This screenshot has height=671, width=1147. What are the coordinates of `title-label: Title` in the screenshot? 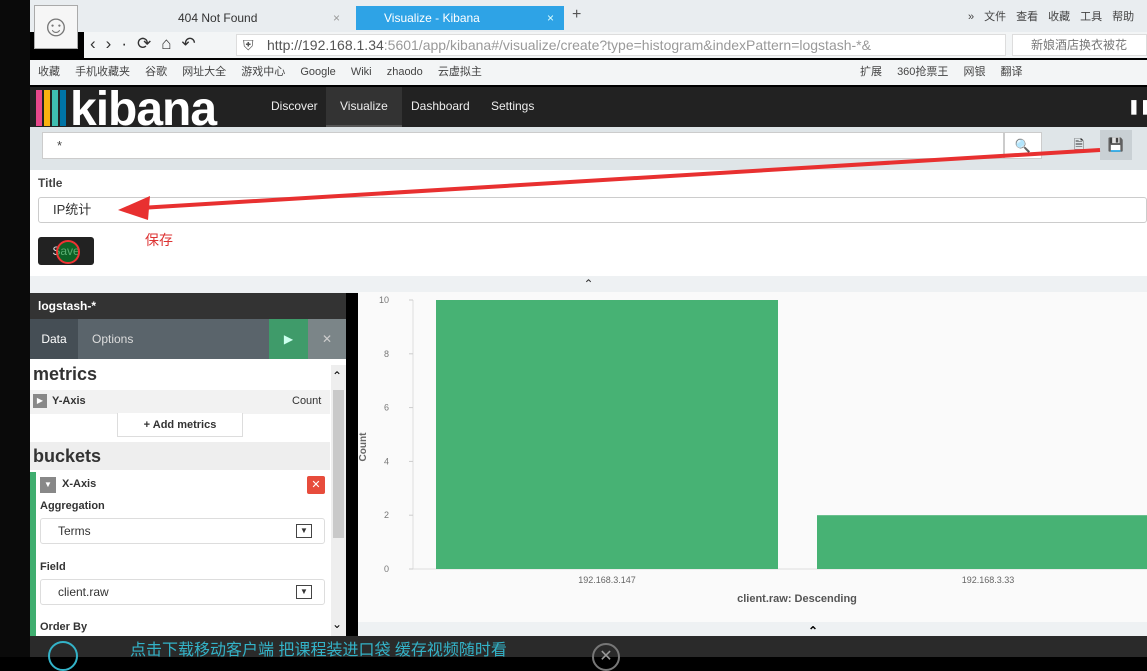 It's located at (50, 183).